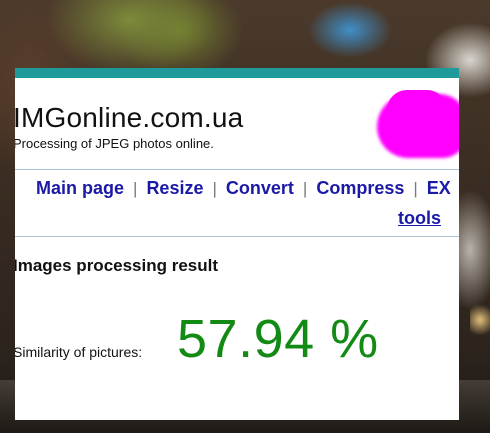 This screenshot has height=433, width=490. I want to click on main-navigation: Main page | Resize | Convert | Compress | EX, so click(247, 188).